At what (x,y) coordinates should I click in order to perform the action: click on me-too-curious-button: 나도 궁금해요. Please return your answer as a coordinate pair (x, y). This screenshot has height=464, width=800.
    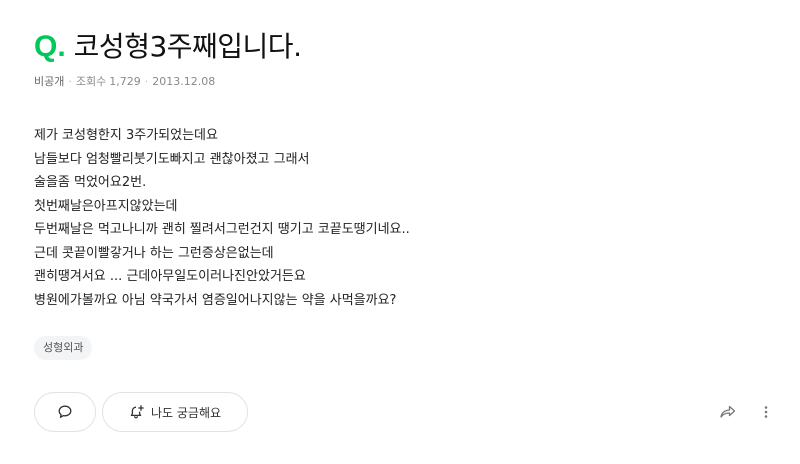
    Looking at the image, I should click on (175, 412).